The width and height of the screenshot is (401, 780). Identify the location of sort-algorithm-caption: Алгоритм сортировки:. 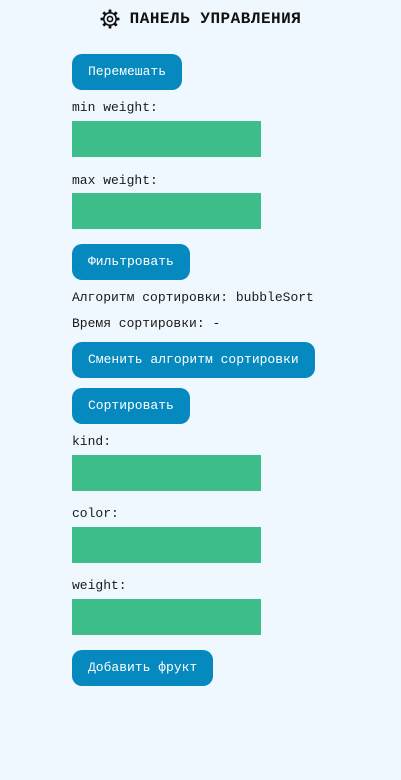
(150, 297).